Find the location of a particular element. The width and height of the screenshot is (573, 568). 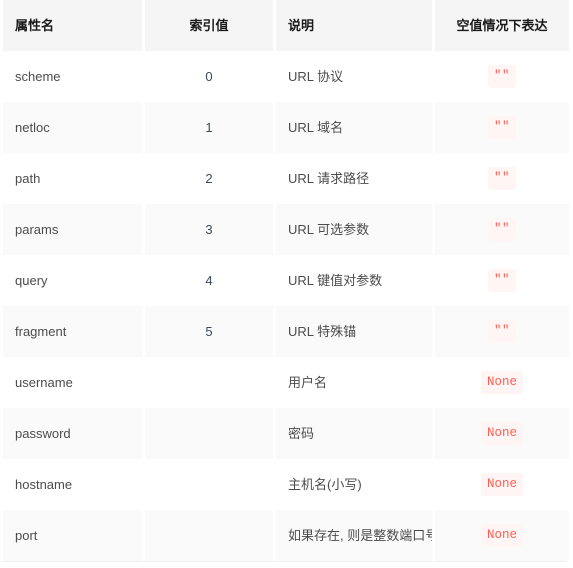

column-header-attribute: 属性名 is located at coordinates (72, 25).